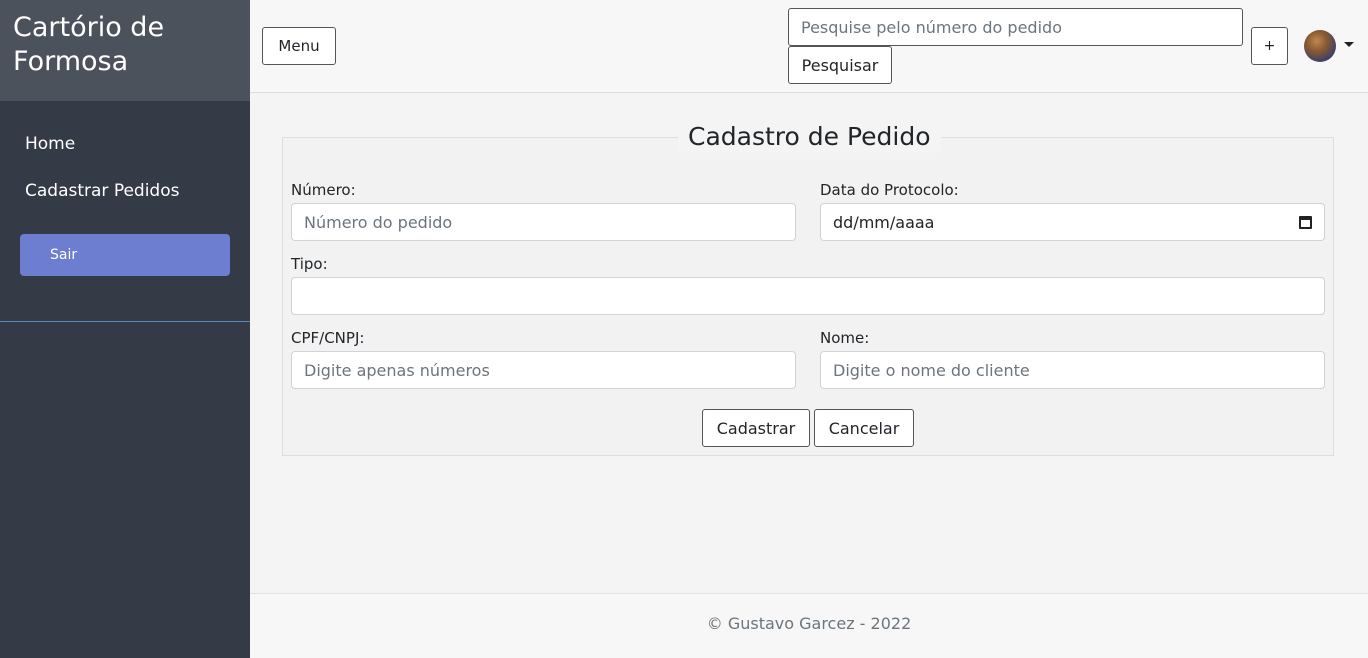 The image size is (1368, 658). Describe the element at coordinates (1015, 27) in the screenshot. I see `search-input` at that location.